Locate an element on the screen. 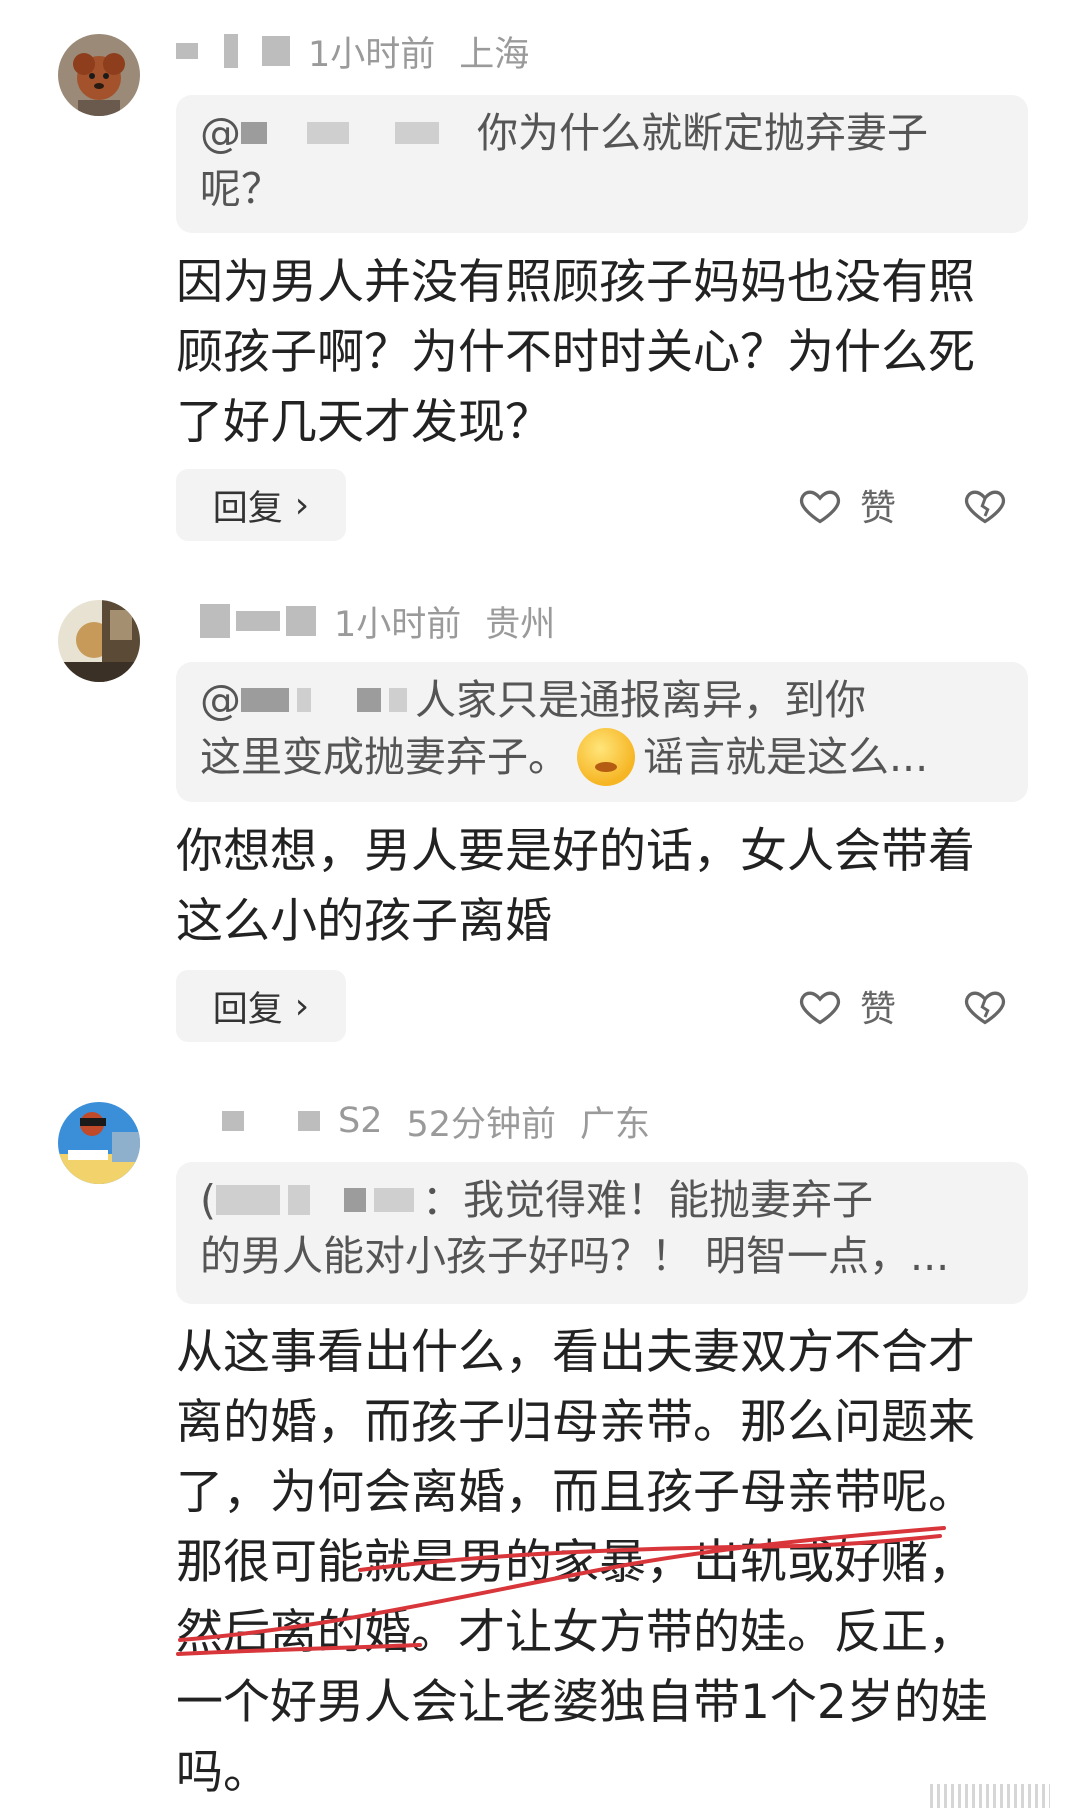 The width and height of the screenshot is (1080, 1814). body-line: 那很可能就是男的家暴，出轨或好赌， is located at coordinates (575, 1562).